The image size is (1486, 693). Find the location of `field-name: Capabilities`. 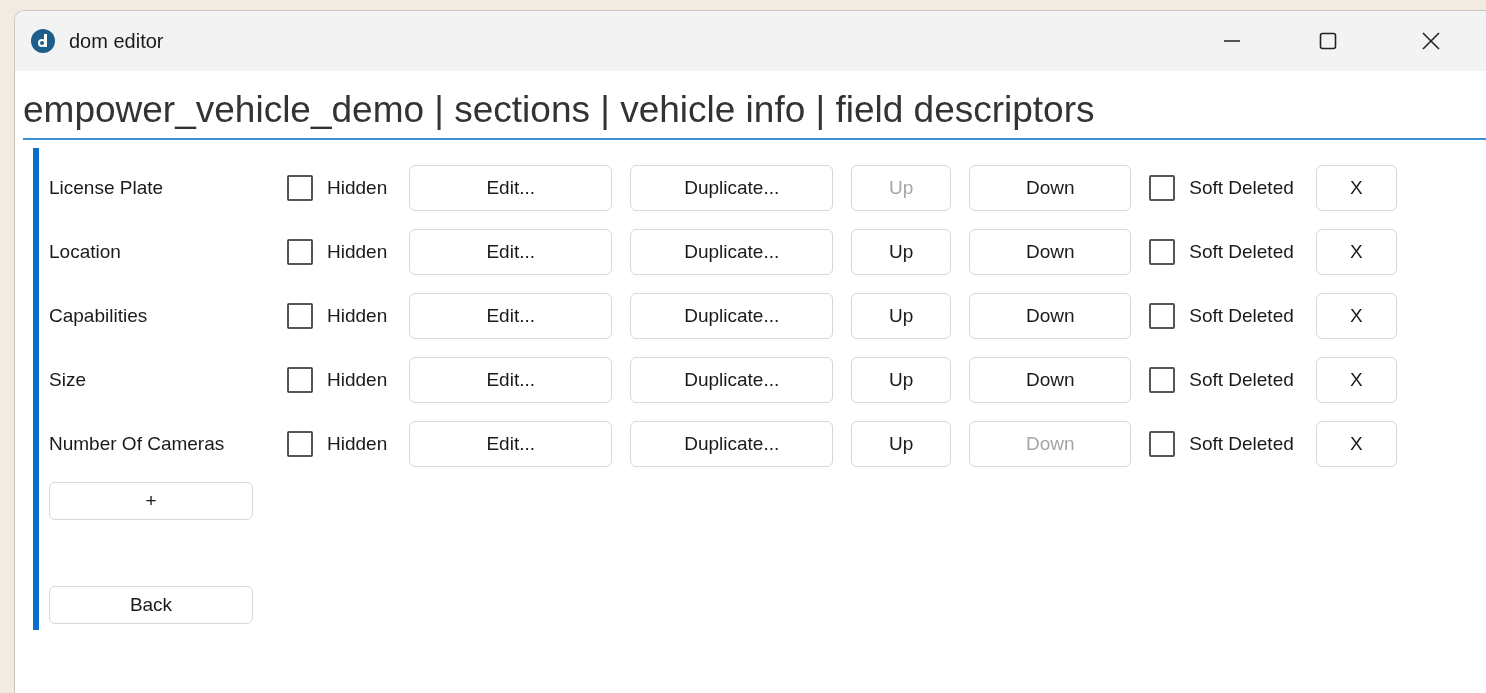

field-name: Capabilities is located at coordinates (99, 315).